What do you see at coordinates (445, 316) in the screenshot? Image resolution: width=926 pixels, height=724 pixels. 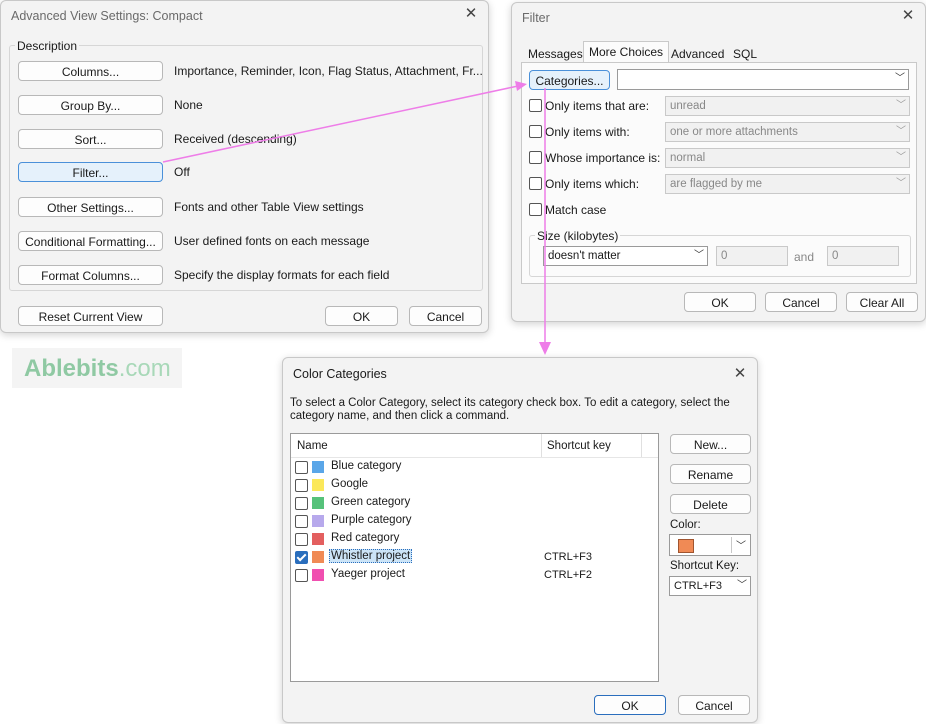 I see `advanced-cancel-button: Cancel` at bounding box center [445, 316].